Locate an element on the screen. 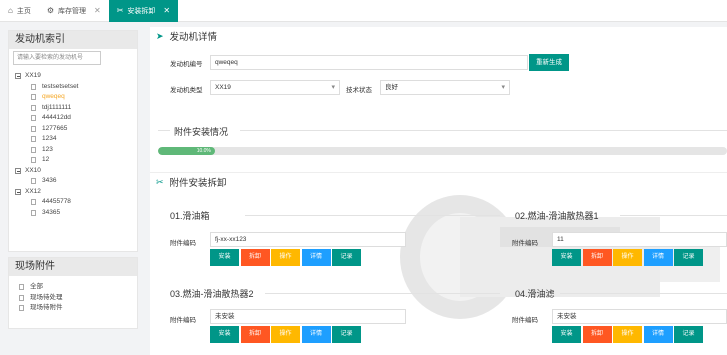  tree-leaf: 444412dd is located at coordinates (47, 118).